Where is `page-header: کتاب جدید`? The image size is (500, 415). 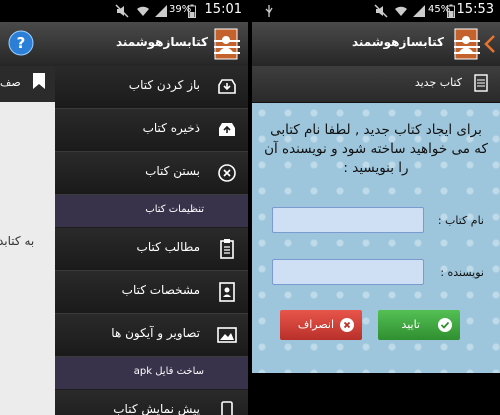 page-header: کتاب جدید is located at coordinates (376, 84).